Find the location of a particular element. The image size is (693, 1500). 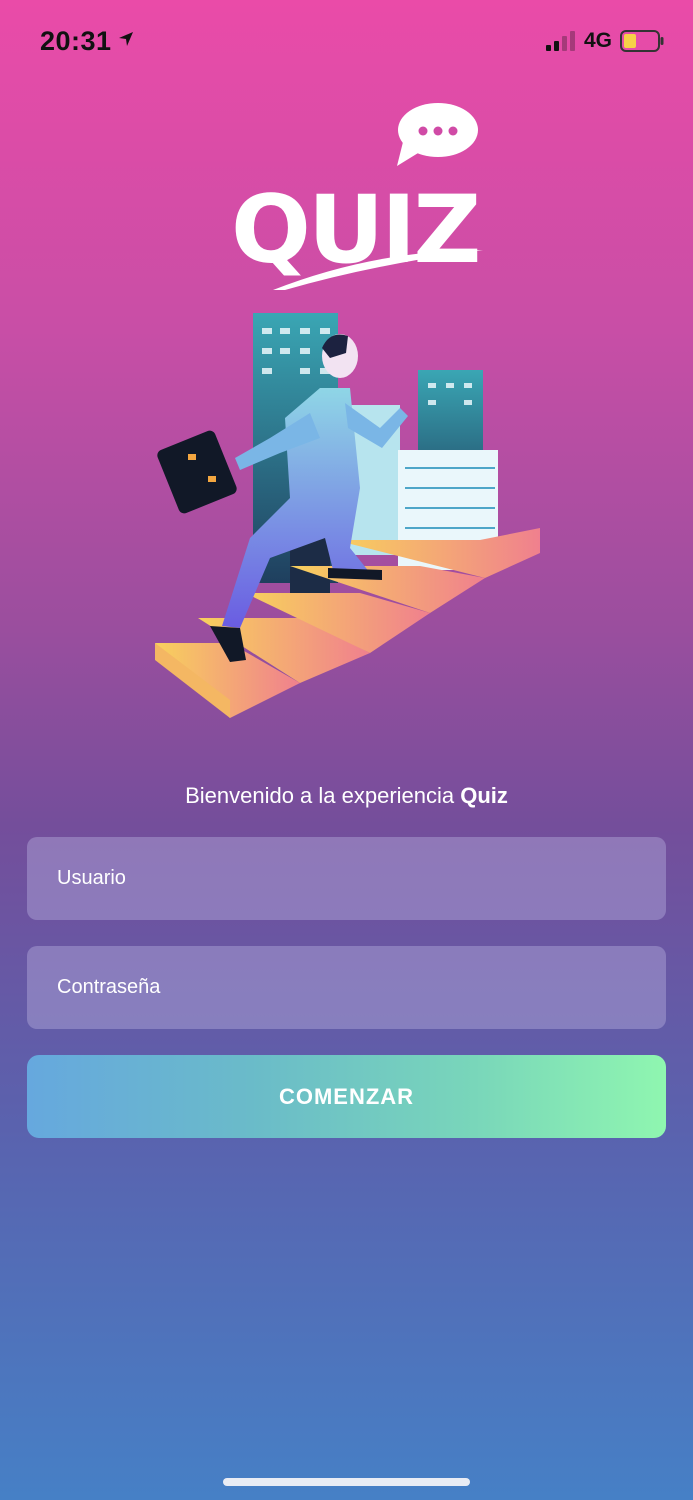

start-button: COMENZAR is located at coordinates (346, 1096).